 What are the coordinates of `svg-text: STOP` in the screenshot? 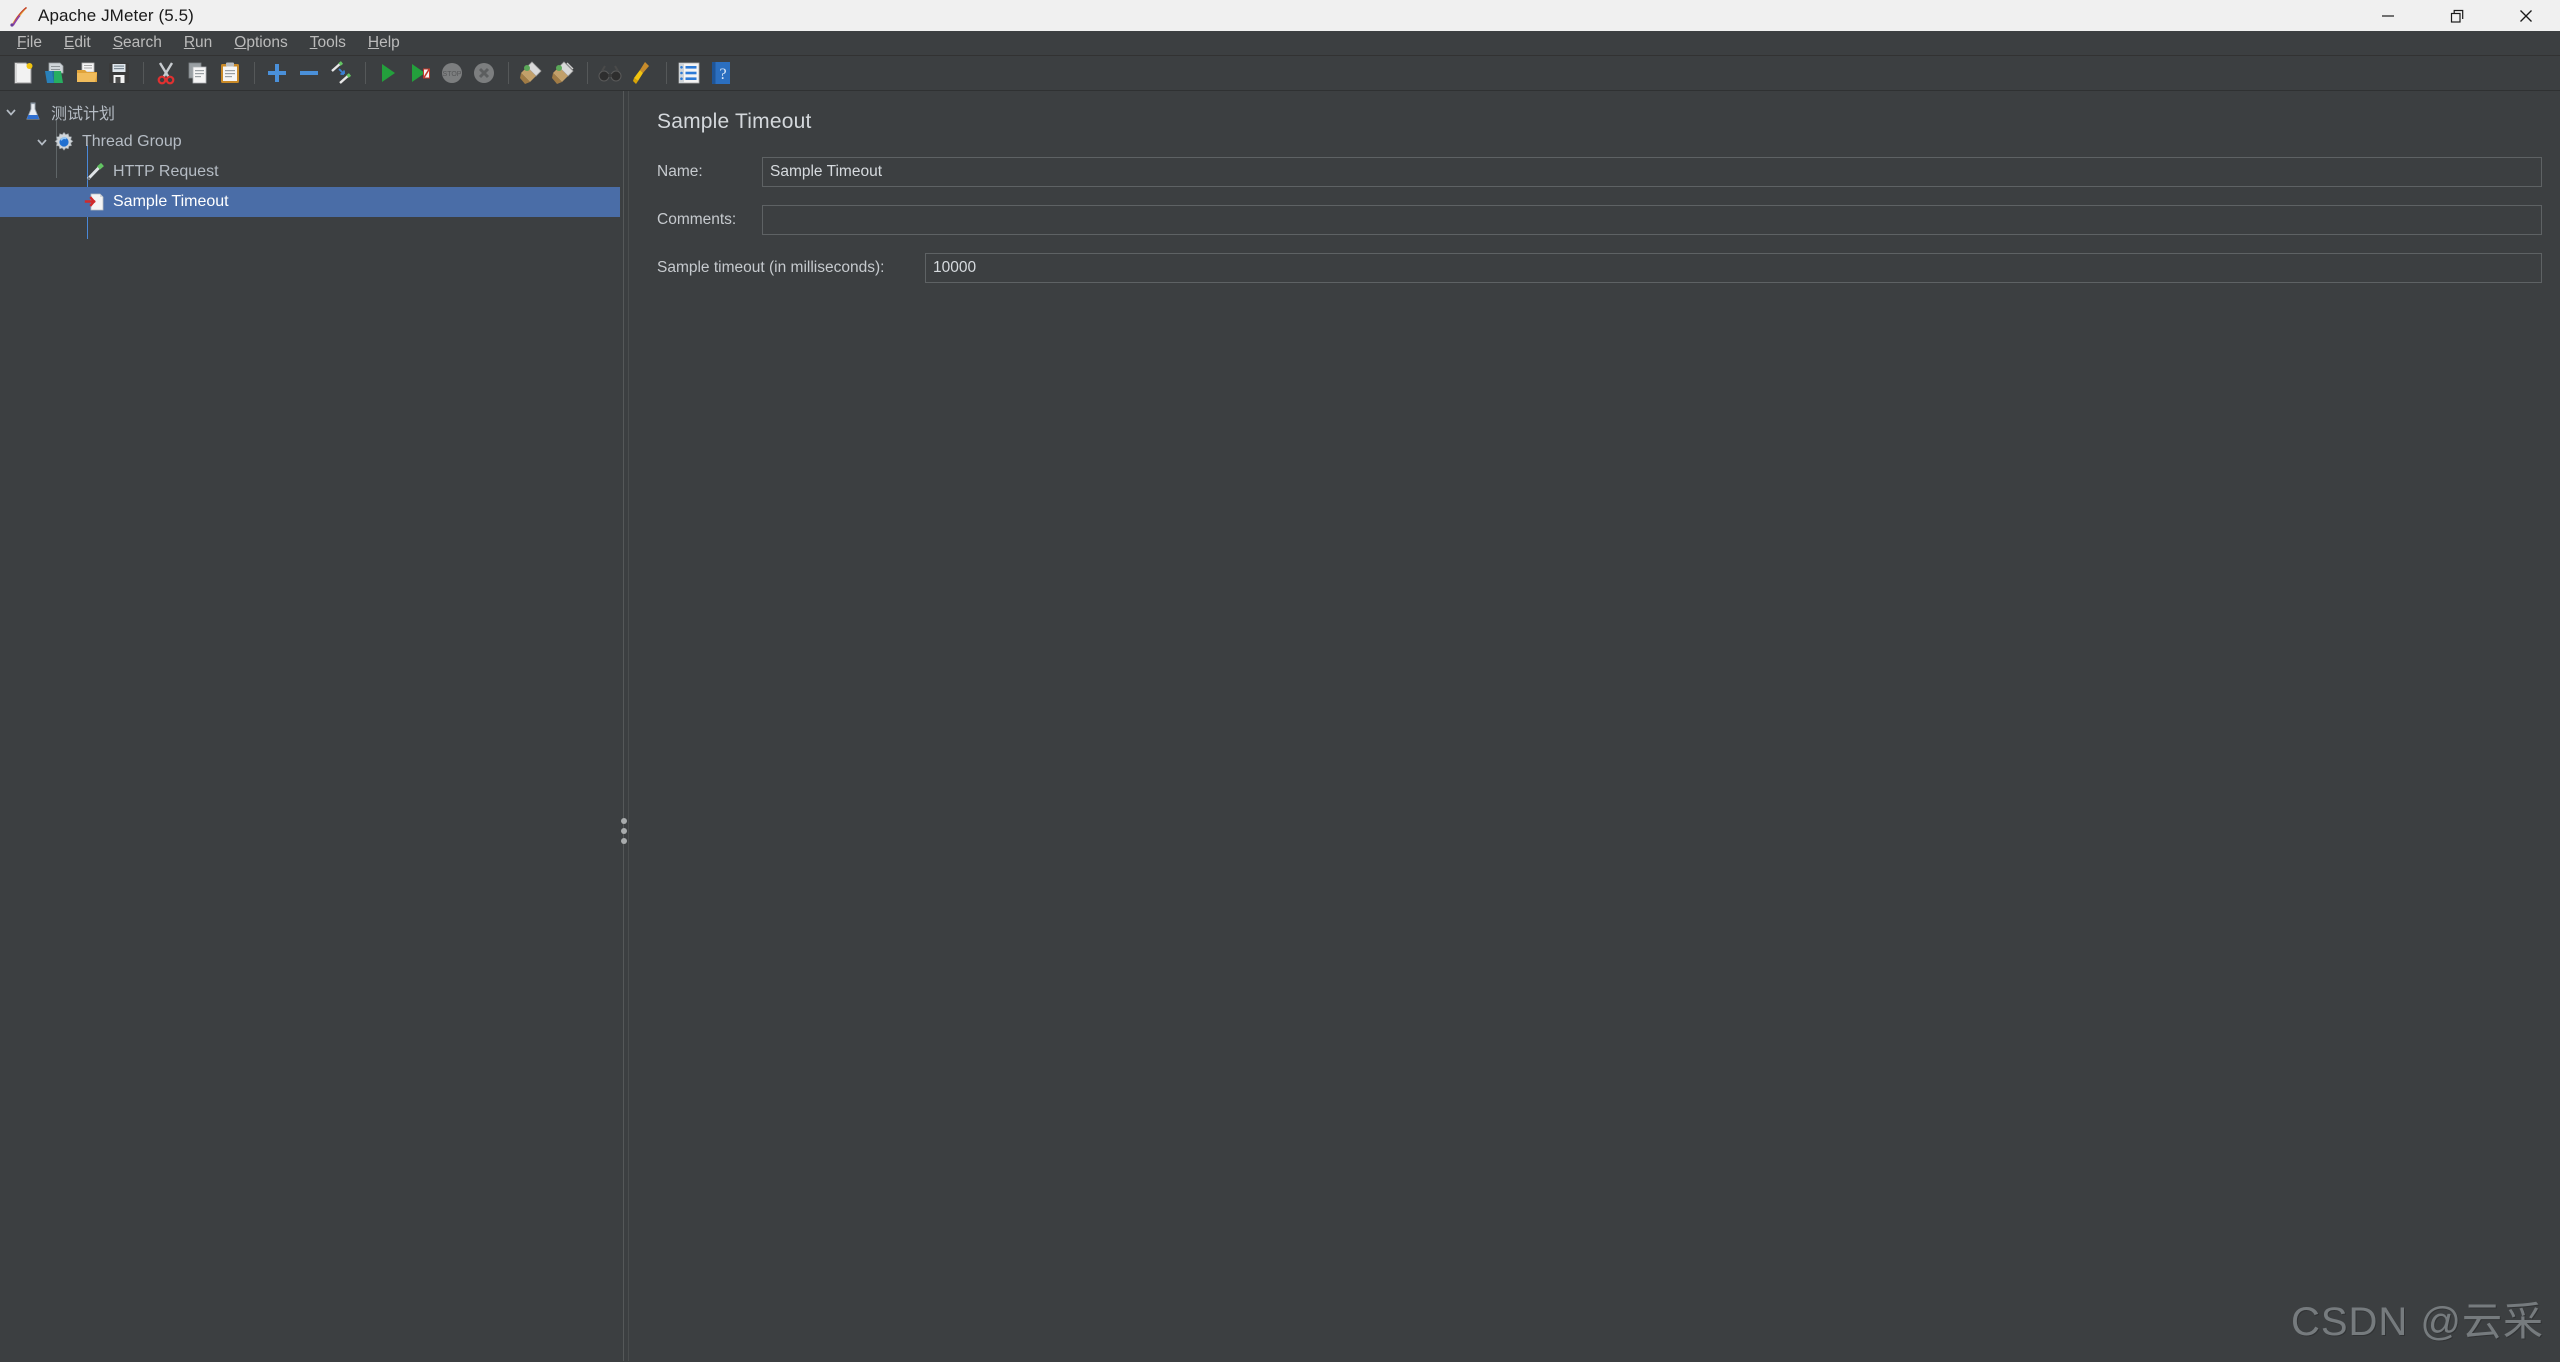 It's located at (452, 74).